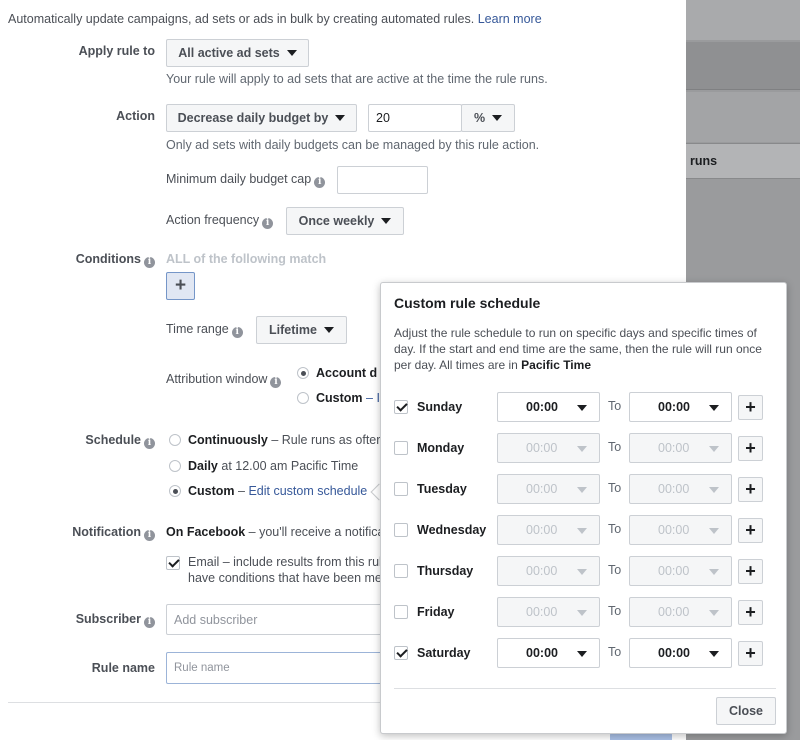 This screenshot has height=740, width=800. I want to click on email-line-2: have conditions that have been met, so click(287, 578).